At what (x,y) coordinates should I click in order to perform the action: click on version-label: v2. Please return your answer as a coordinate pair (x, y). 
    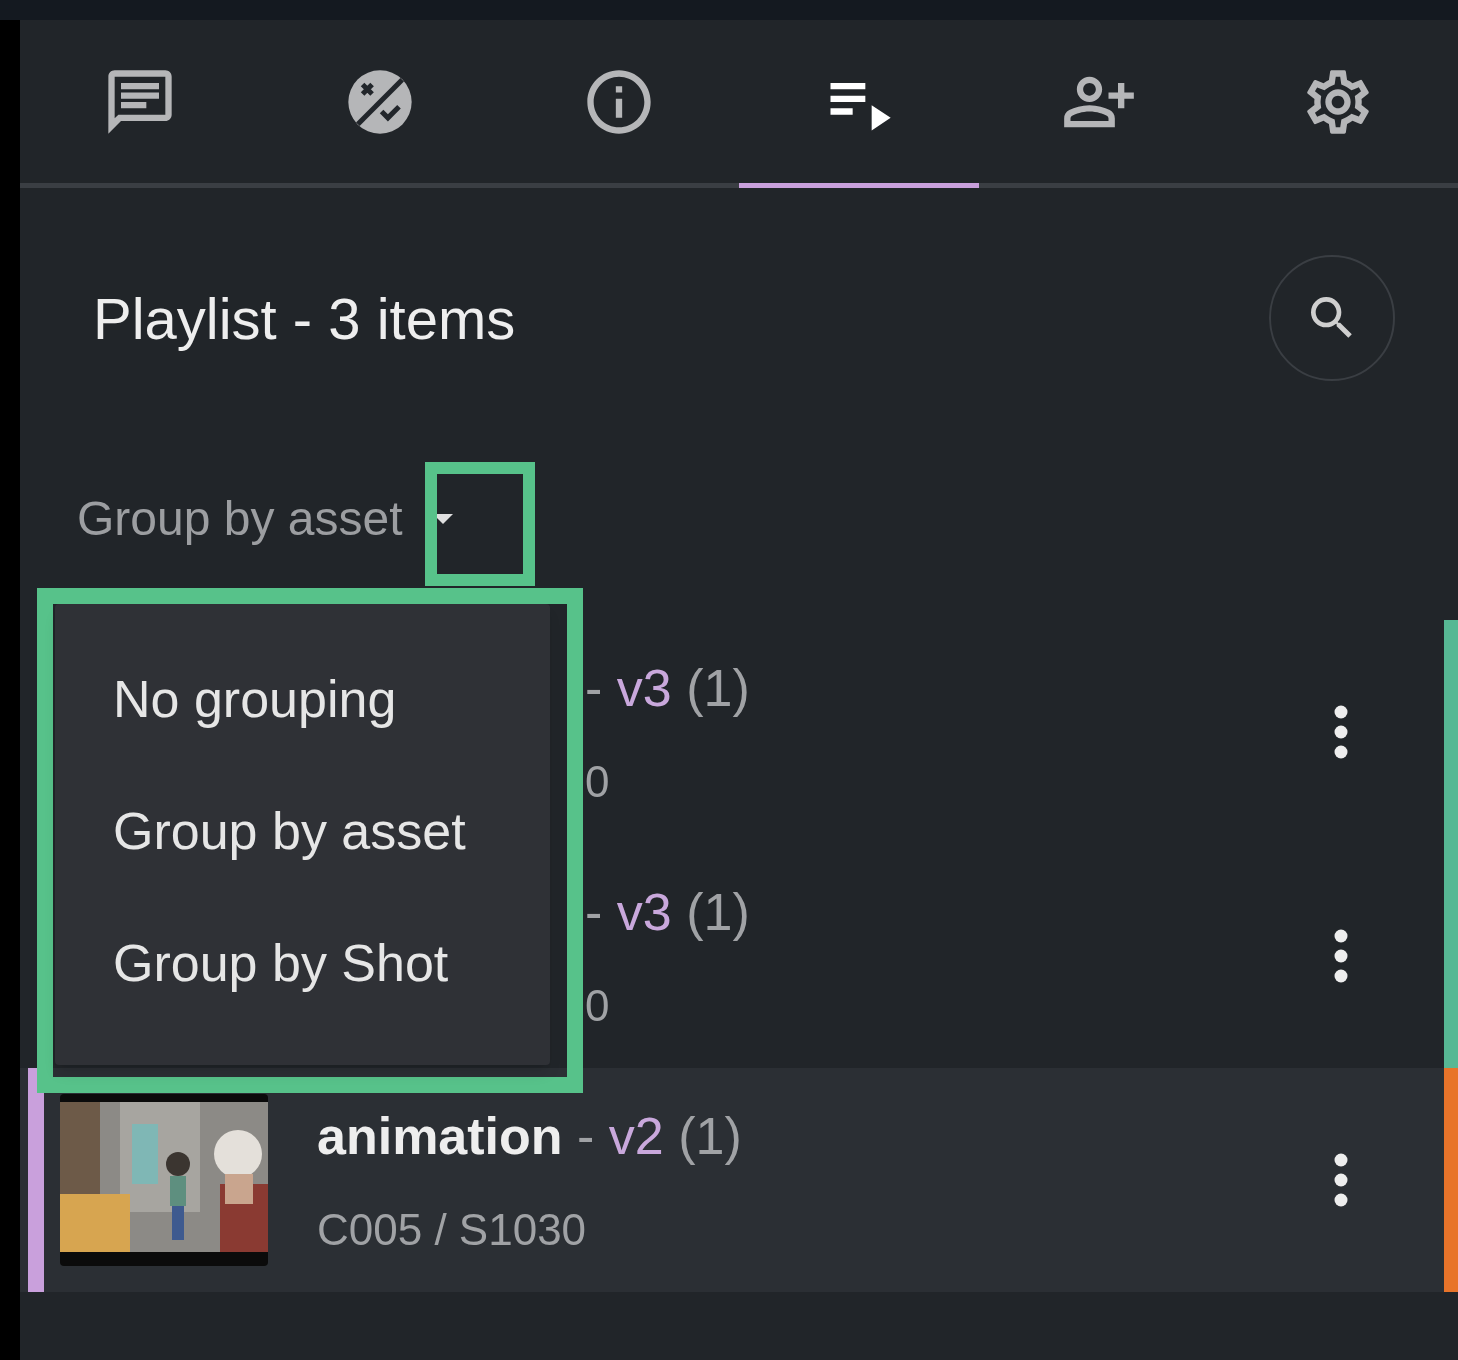
    Looking at the image, I should click on (636, 1136).